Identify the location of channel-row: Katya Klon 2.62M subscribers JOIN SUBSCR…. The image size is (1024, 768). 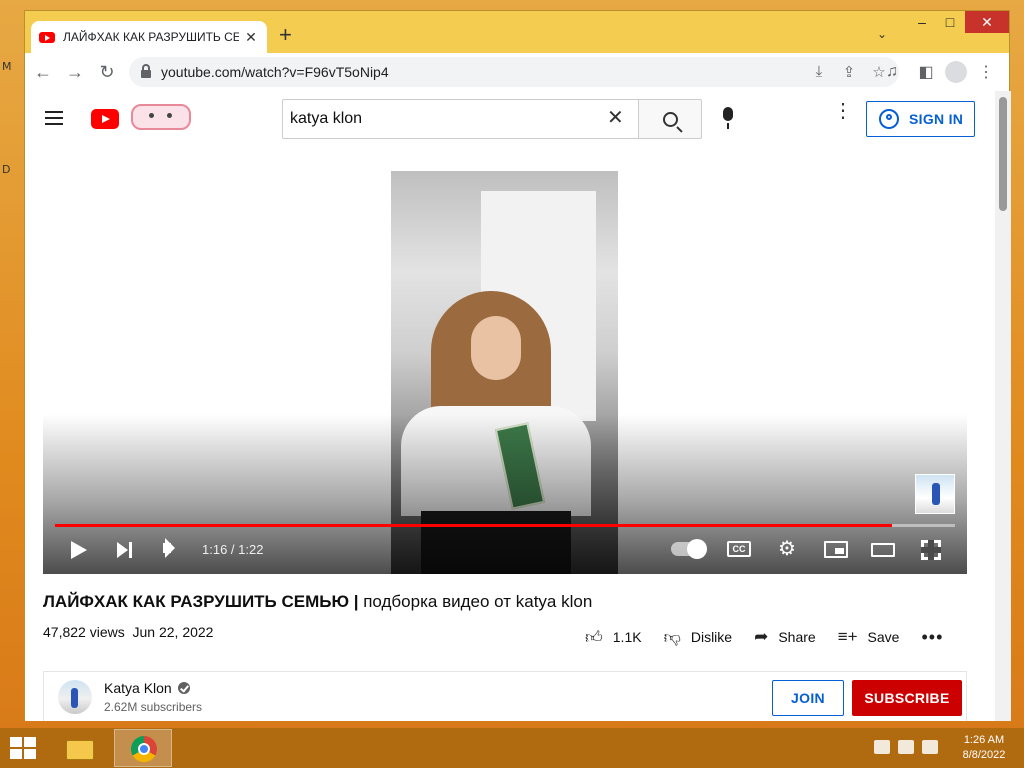
(505, 696).